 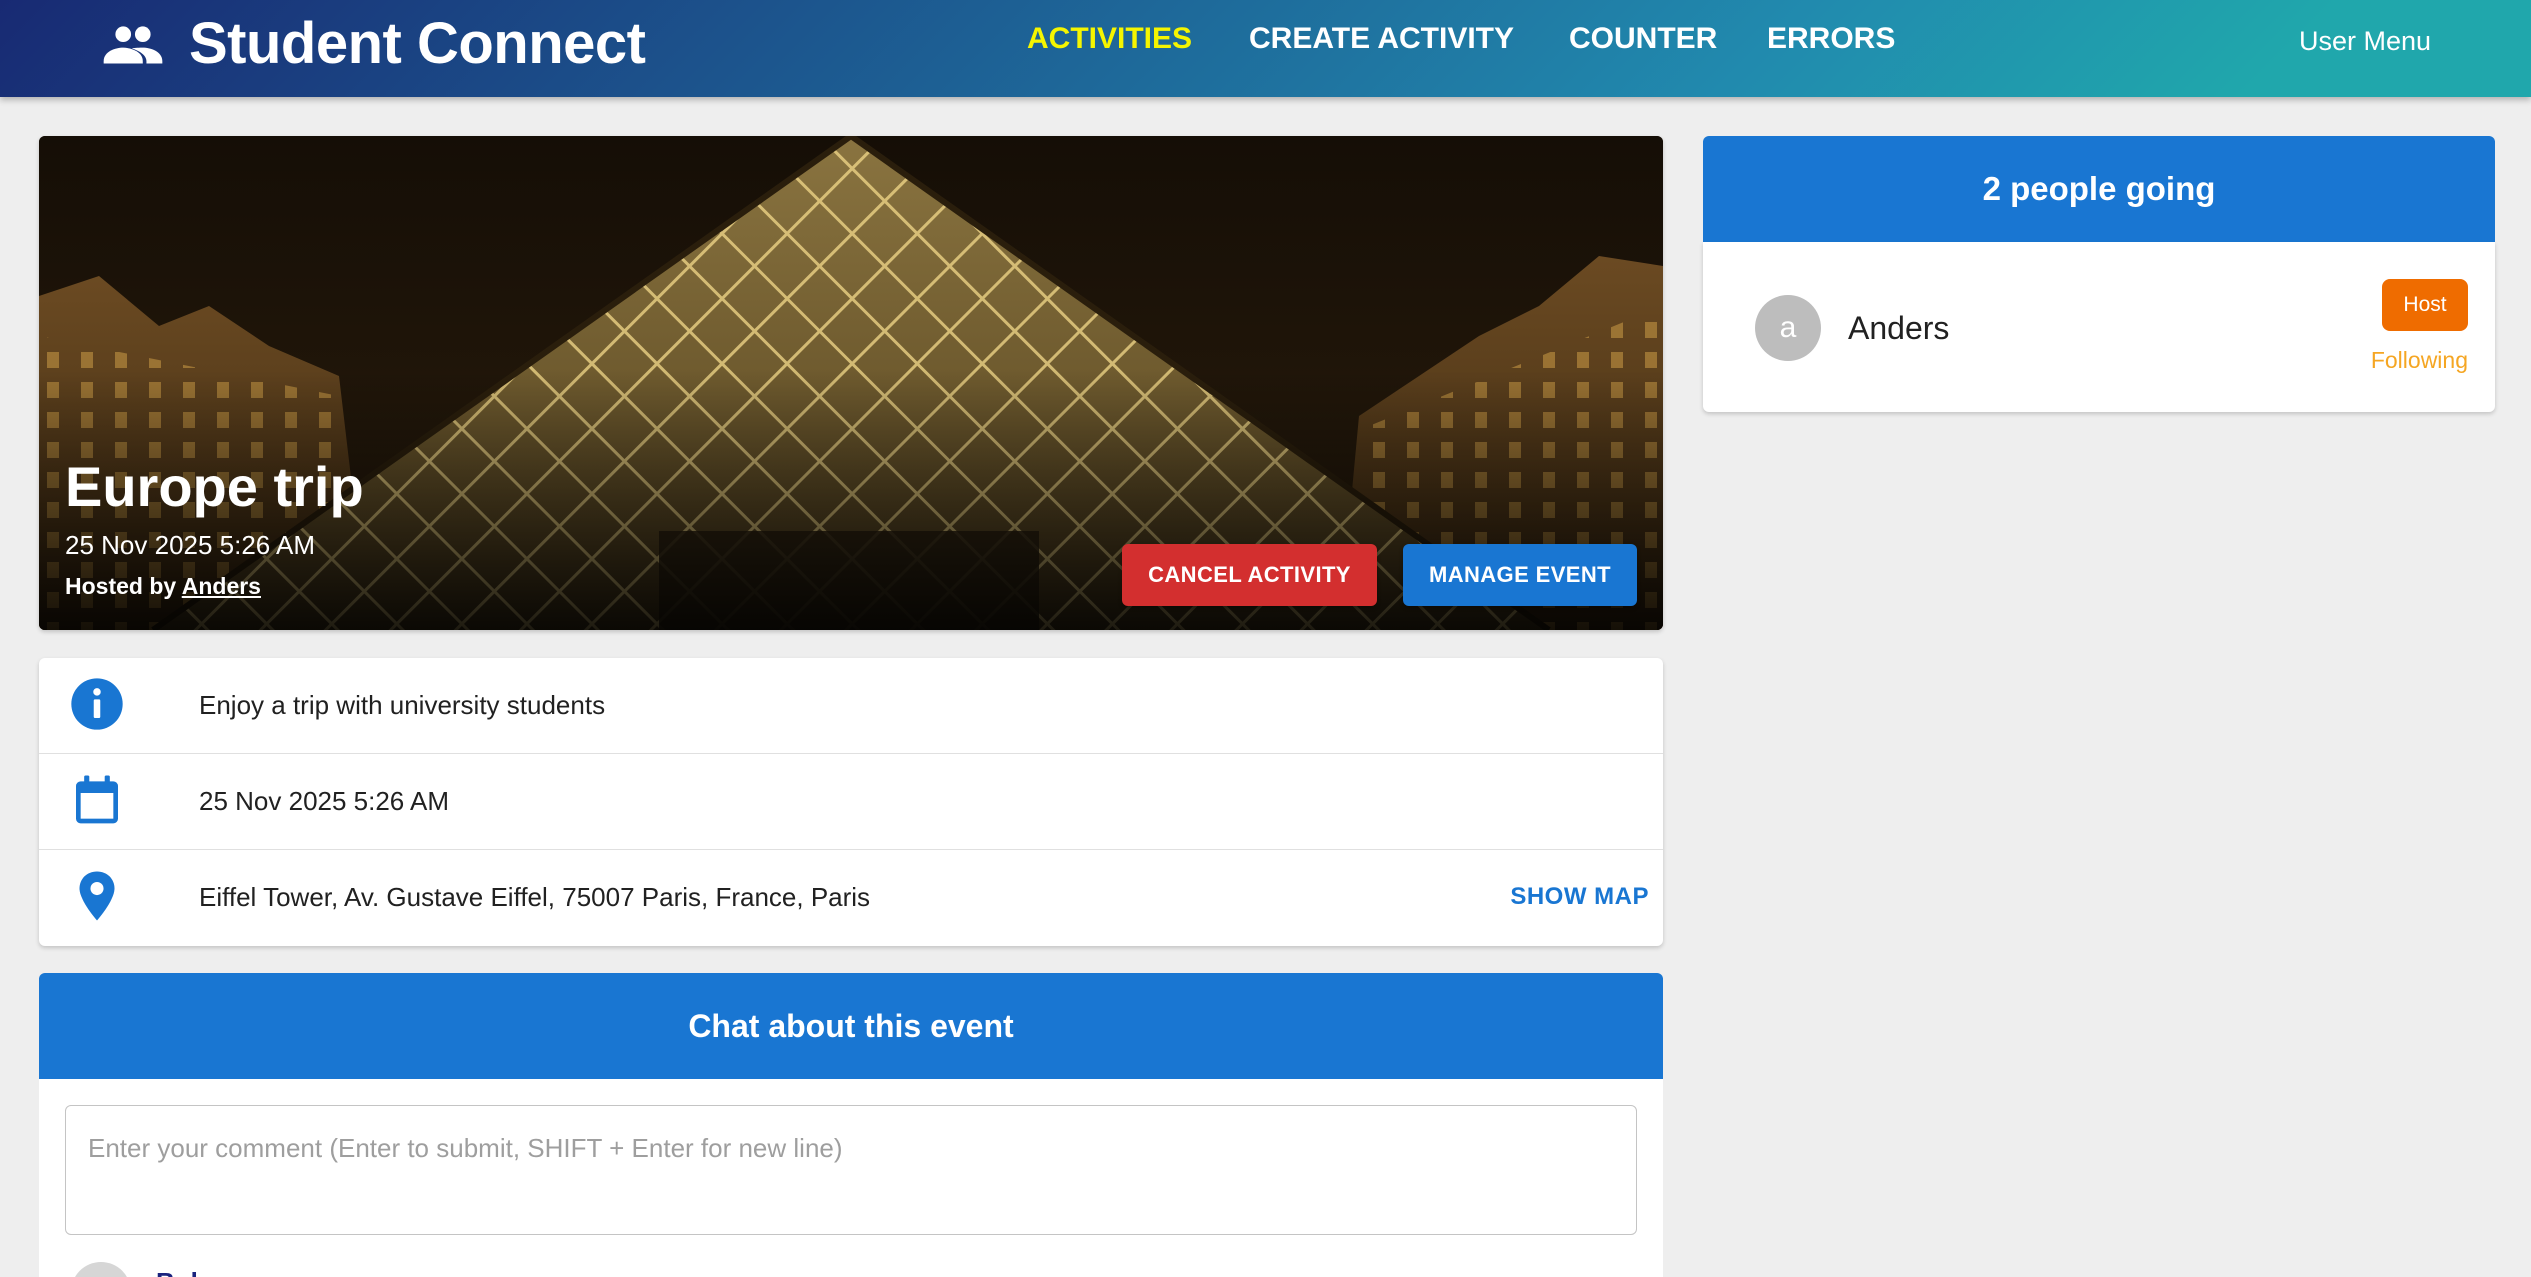 I want to click on brand: Student Connect, so click(x=374, y=43).